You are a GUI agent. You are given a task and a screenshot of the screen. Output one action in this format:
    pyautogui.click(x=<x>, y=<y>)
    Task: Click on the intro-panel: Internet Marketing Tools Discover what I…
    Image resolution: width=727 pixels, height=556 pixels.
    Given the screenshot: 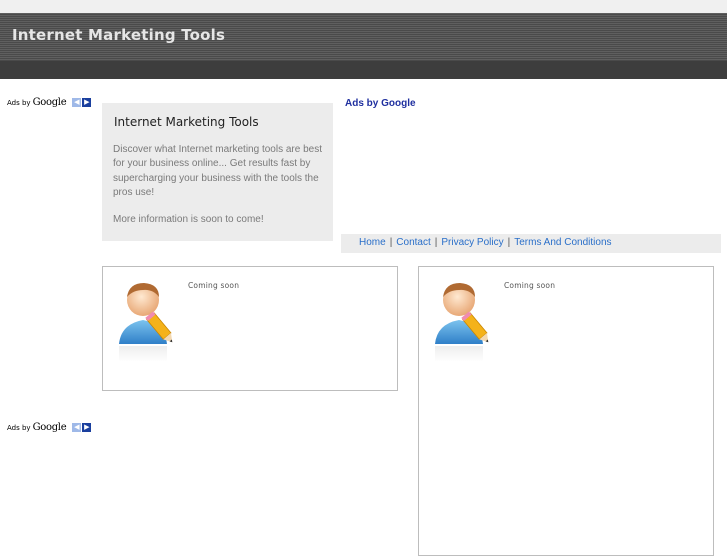 What is the action you would take?
    pyautogui.click(x=217, y=172)
    